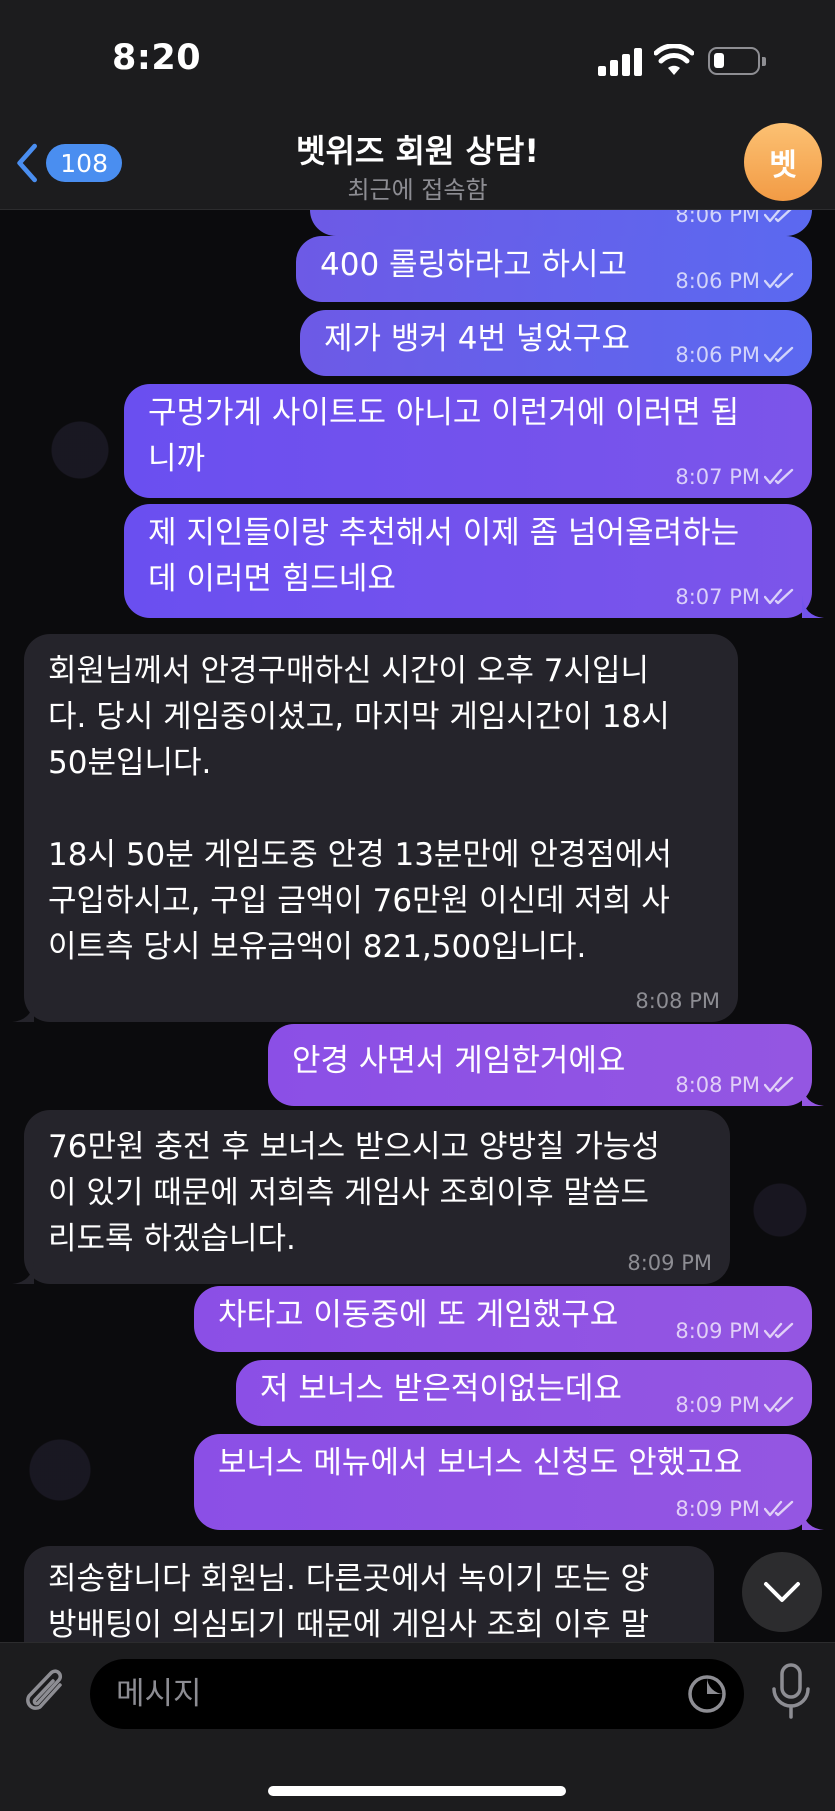 This screenshot has height=1811, width=835. I want to click on message-bubble-outgoing: 보너스 메뉴에서 보너스 신청도 안했고요 8:09 PM, so click(509, 1482).